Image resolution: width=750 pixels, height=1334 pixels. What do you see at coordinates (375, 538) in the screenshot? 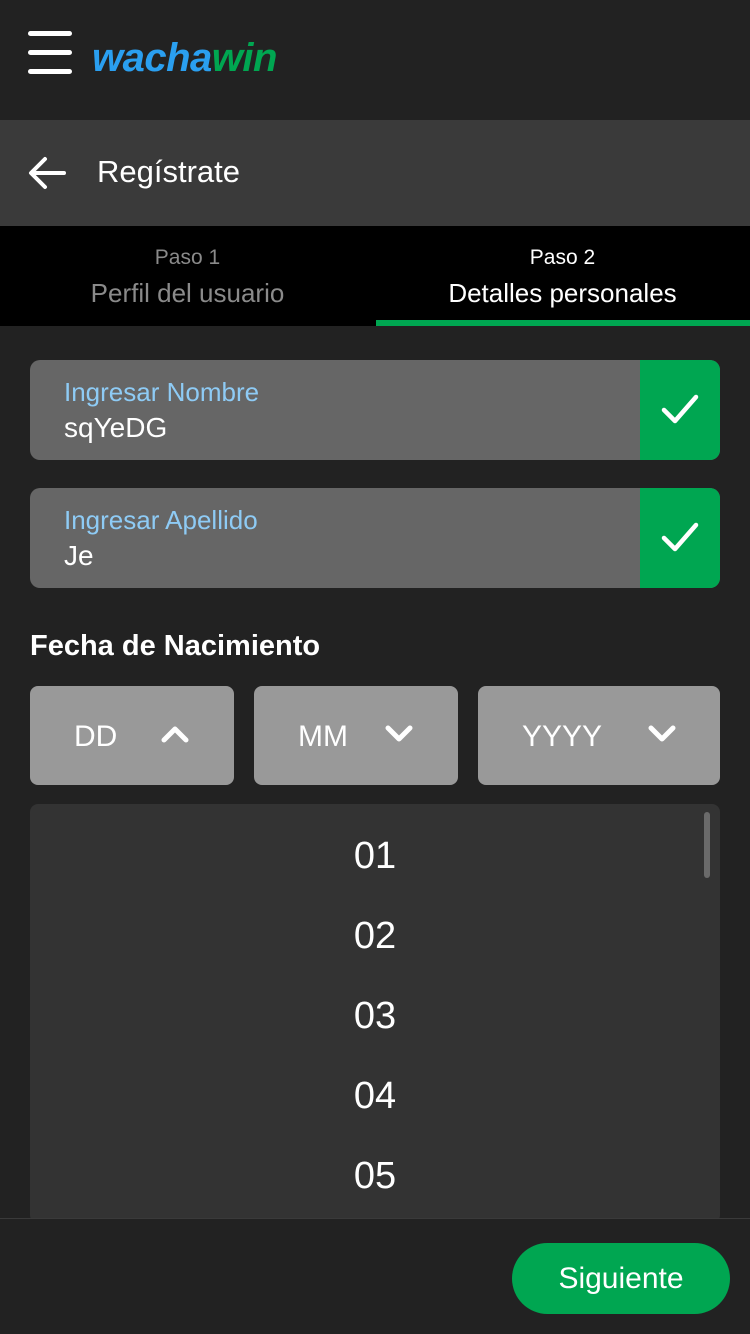
I see `last-name-field: Ingresar Apellido` at bounding box center [375, 538].